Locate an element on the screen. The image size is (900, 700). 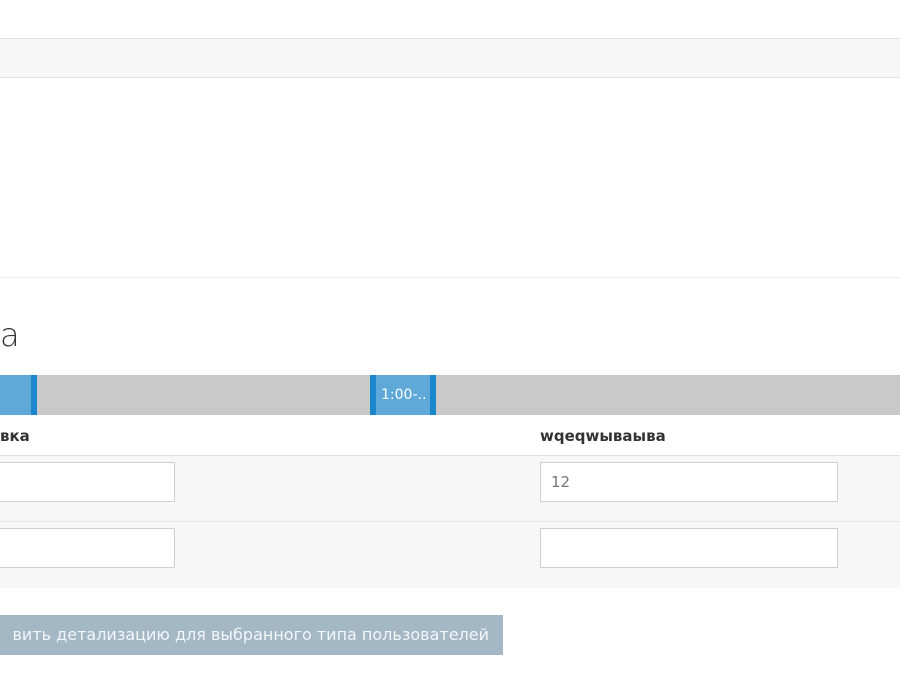
table-header: вка wqeqwываыва is located at coordinates (450, 436).